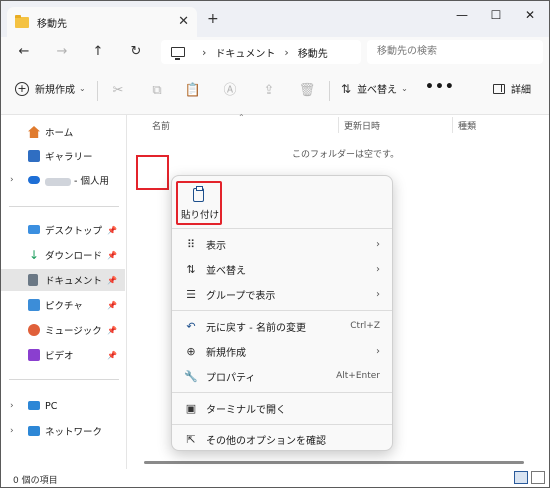  Describe the element at coordinates (283, 269) in the screenshot. I see `menu-item-sort: ⇅ 並べ替え ›` at that location.